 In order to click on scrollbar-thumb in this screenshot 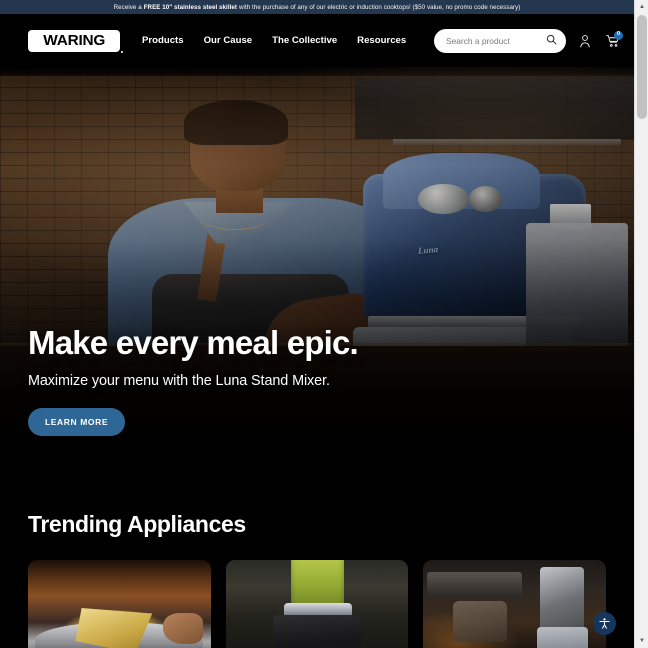, I will do `click(642, 67)`.